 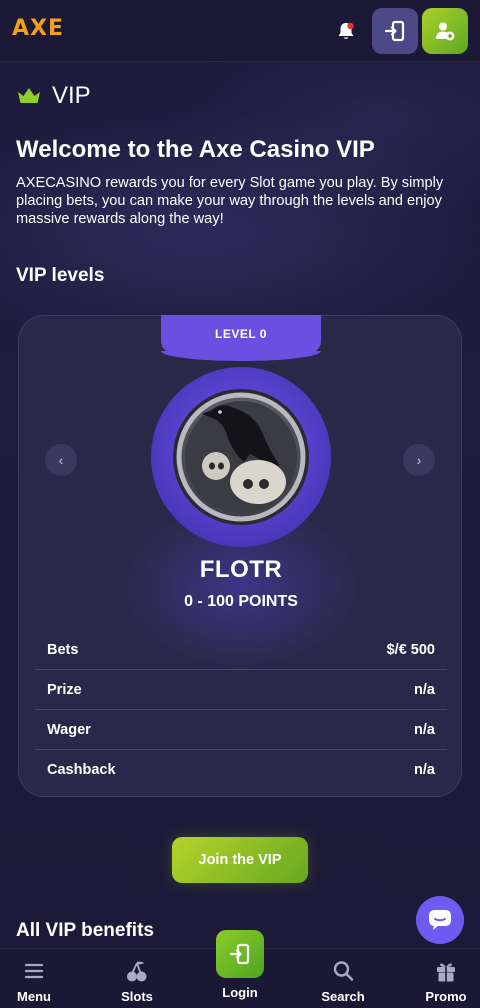 What do you see at coordinates (34, 971) in the screenshot?
I see `menu-icon` at bounding box center [34, 971].